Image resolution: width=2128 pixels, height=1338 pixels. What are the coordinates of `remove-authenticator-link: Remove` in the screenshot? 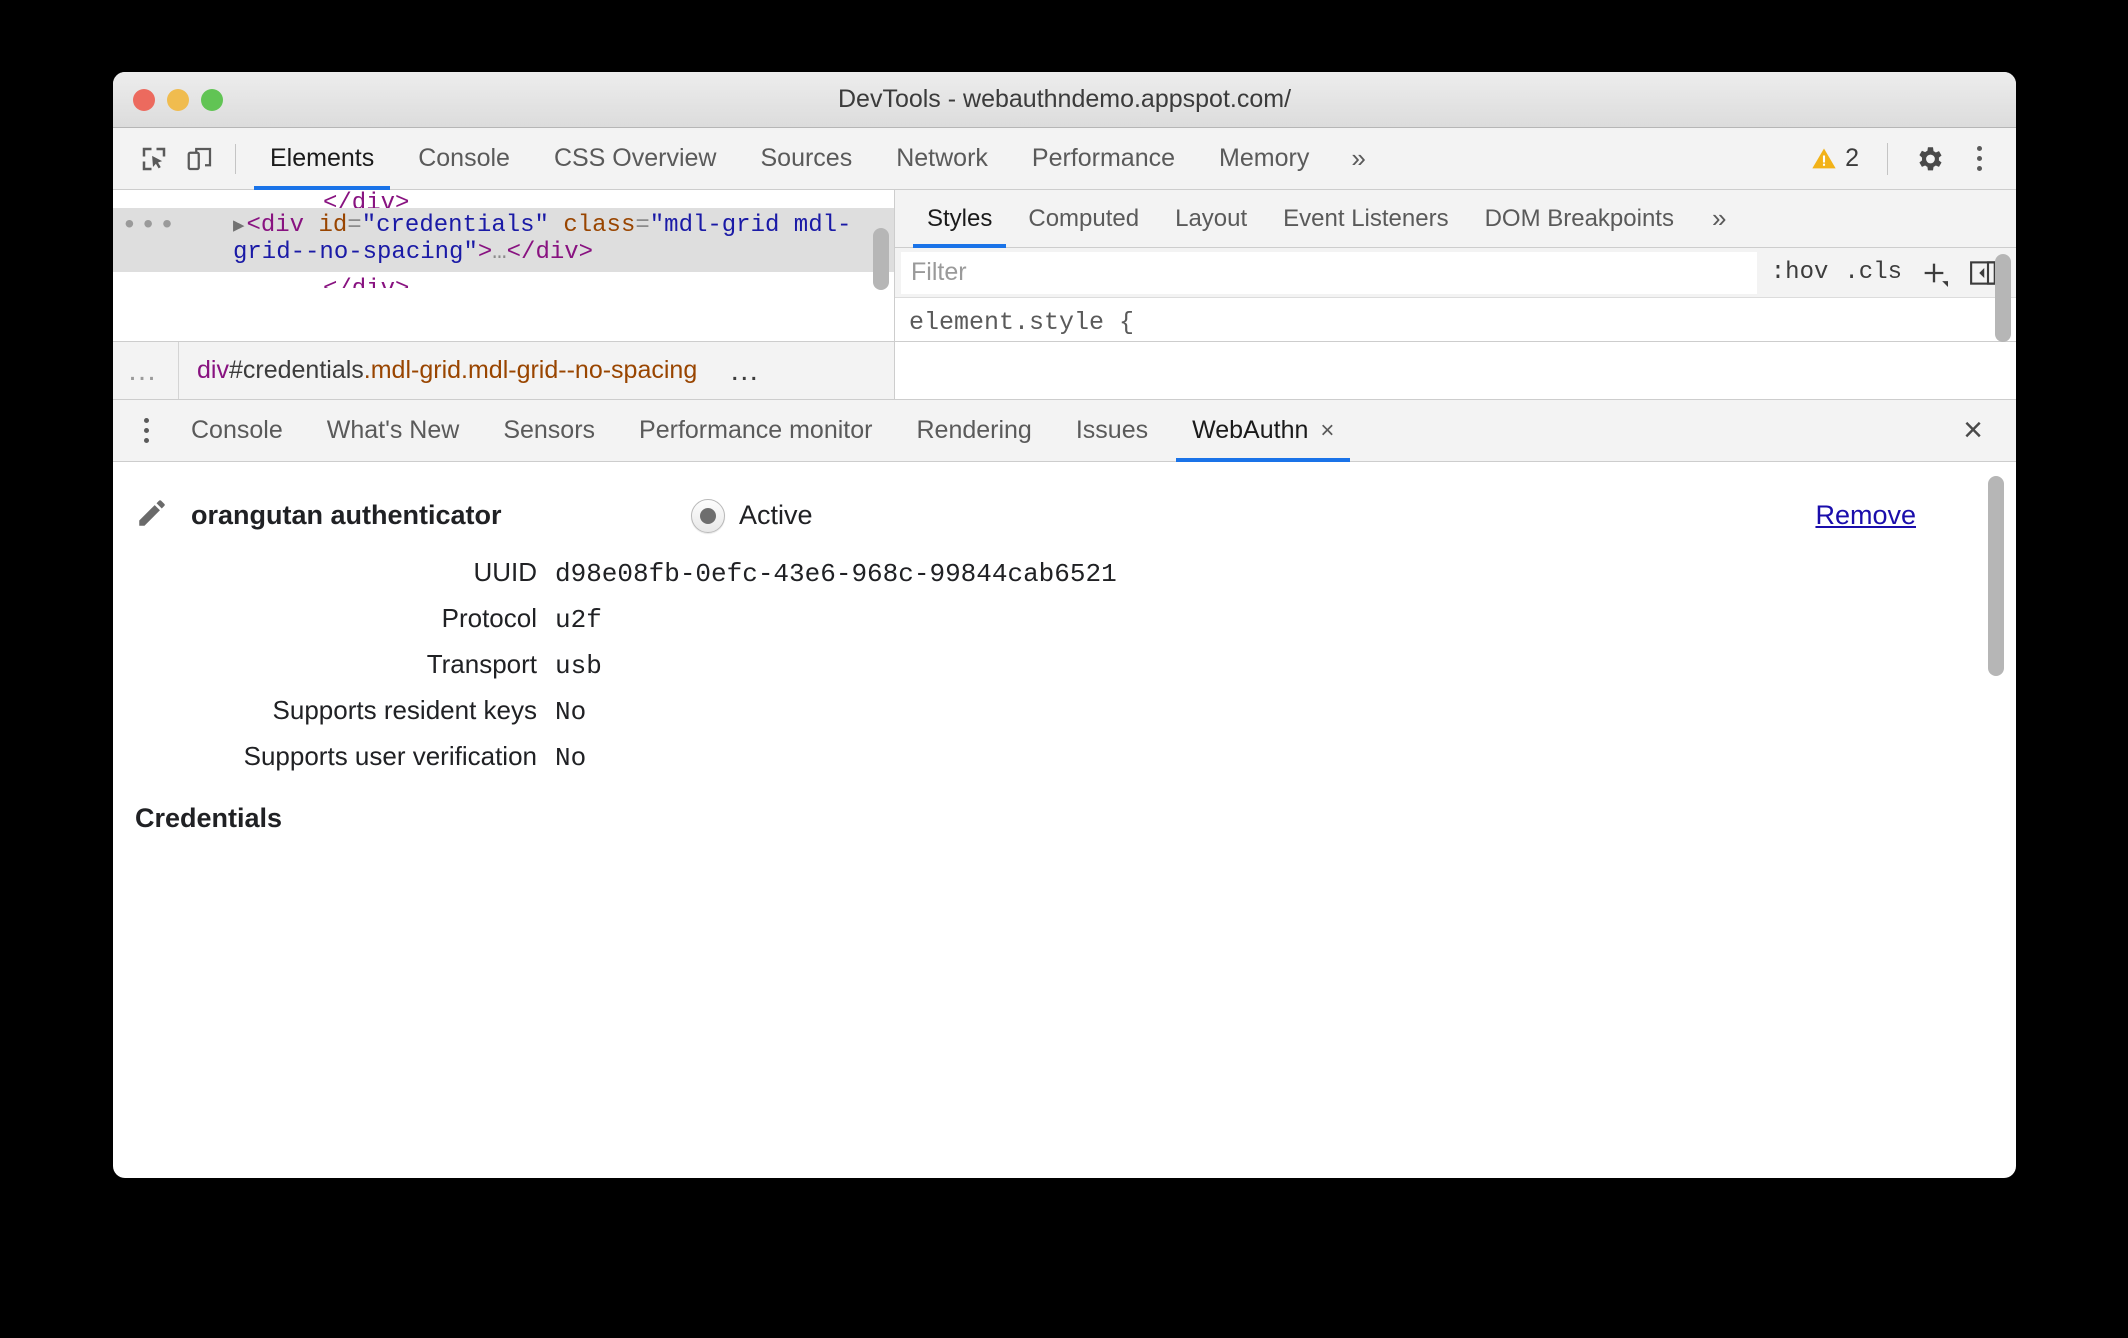 It's located at (1865, 515).